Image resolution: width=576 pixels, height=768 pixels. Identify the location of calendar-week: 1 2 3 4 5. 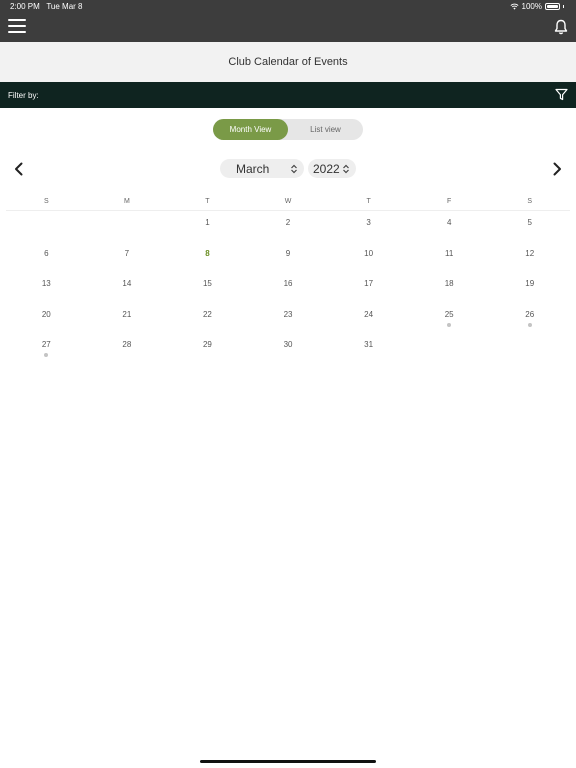
(288, 226).